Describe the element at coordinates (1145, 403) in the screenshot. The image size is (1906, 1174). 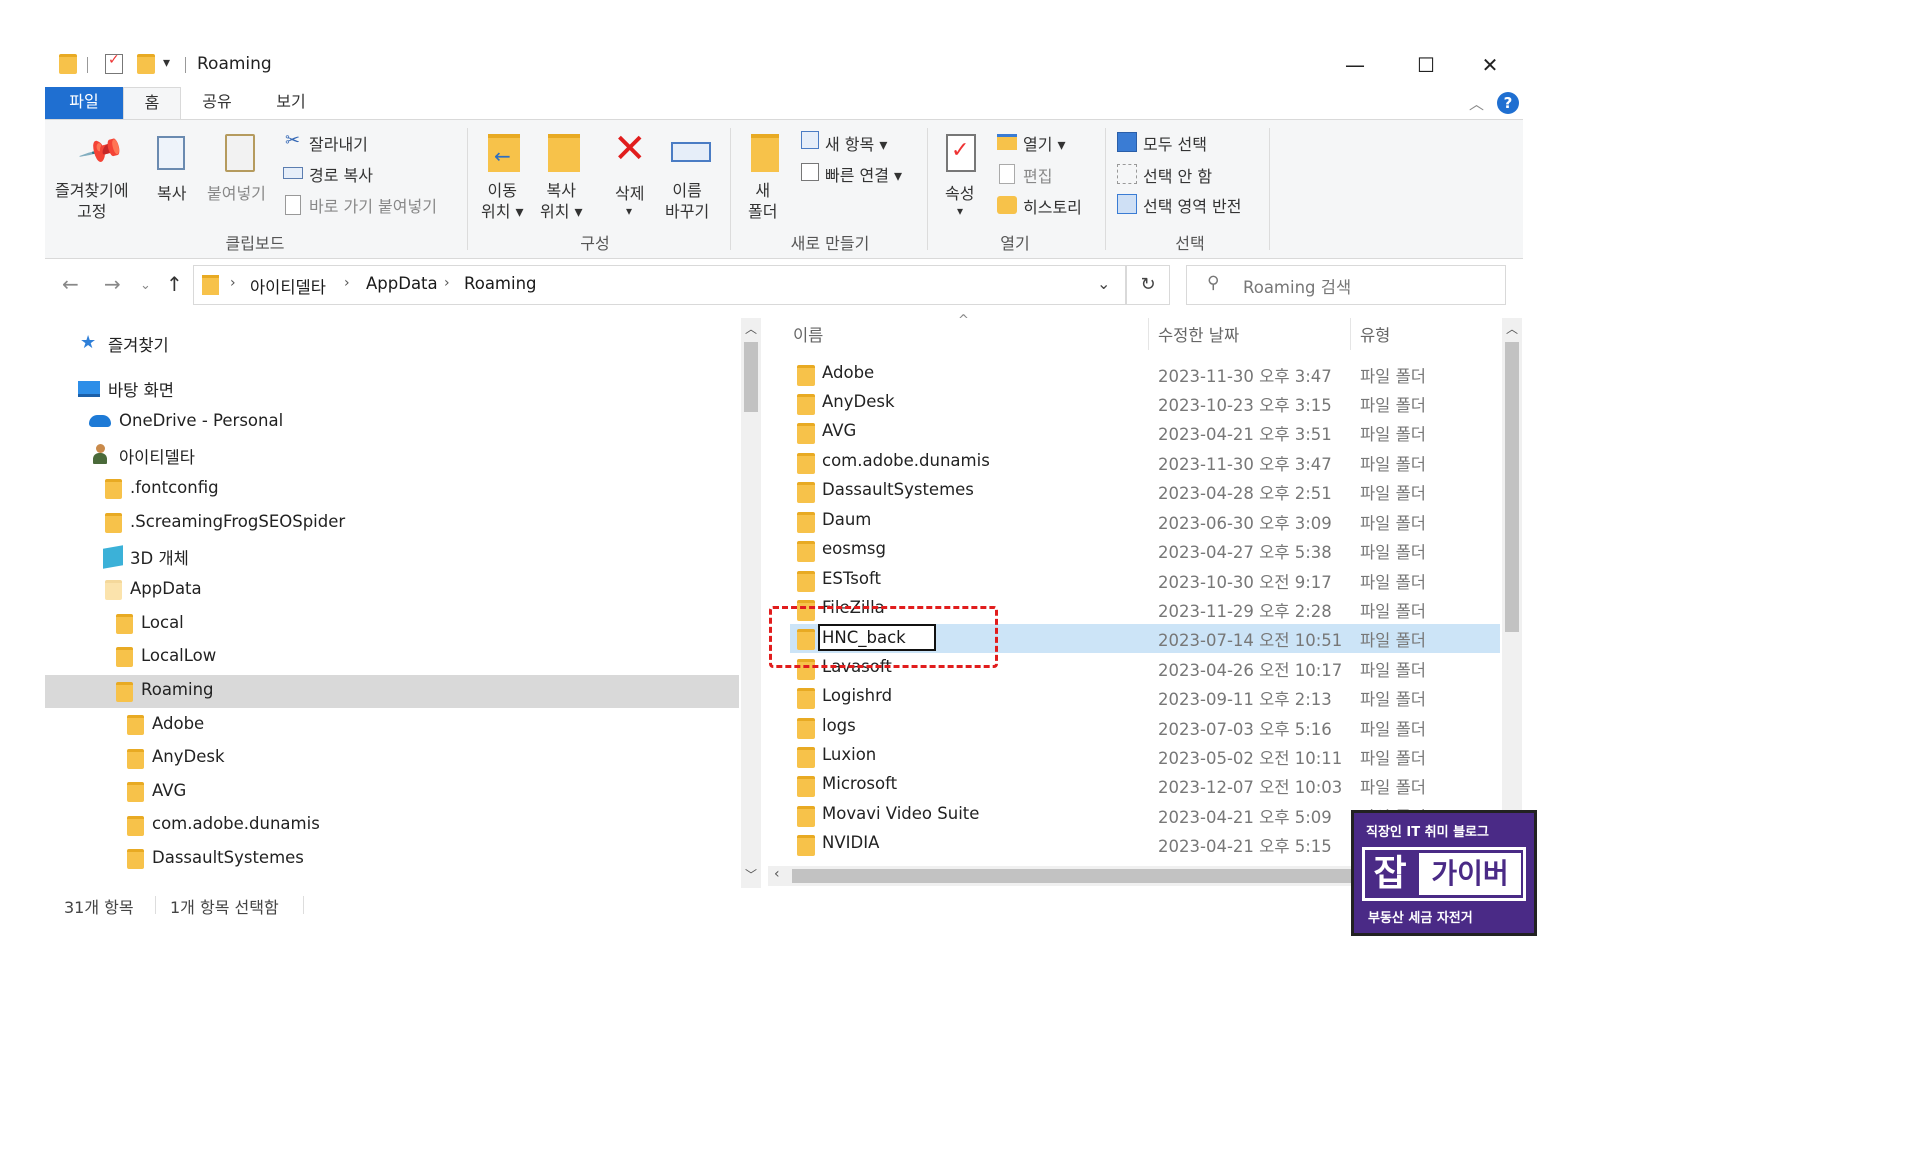
I see `file-row: AnyDesk 2023-10-23 오후 3:15 파일 폴더` at that location.